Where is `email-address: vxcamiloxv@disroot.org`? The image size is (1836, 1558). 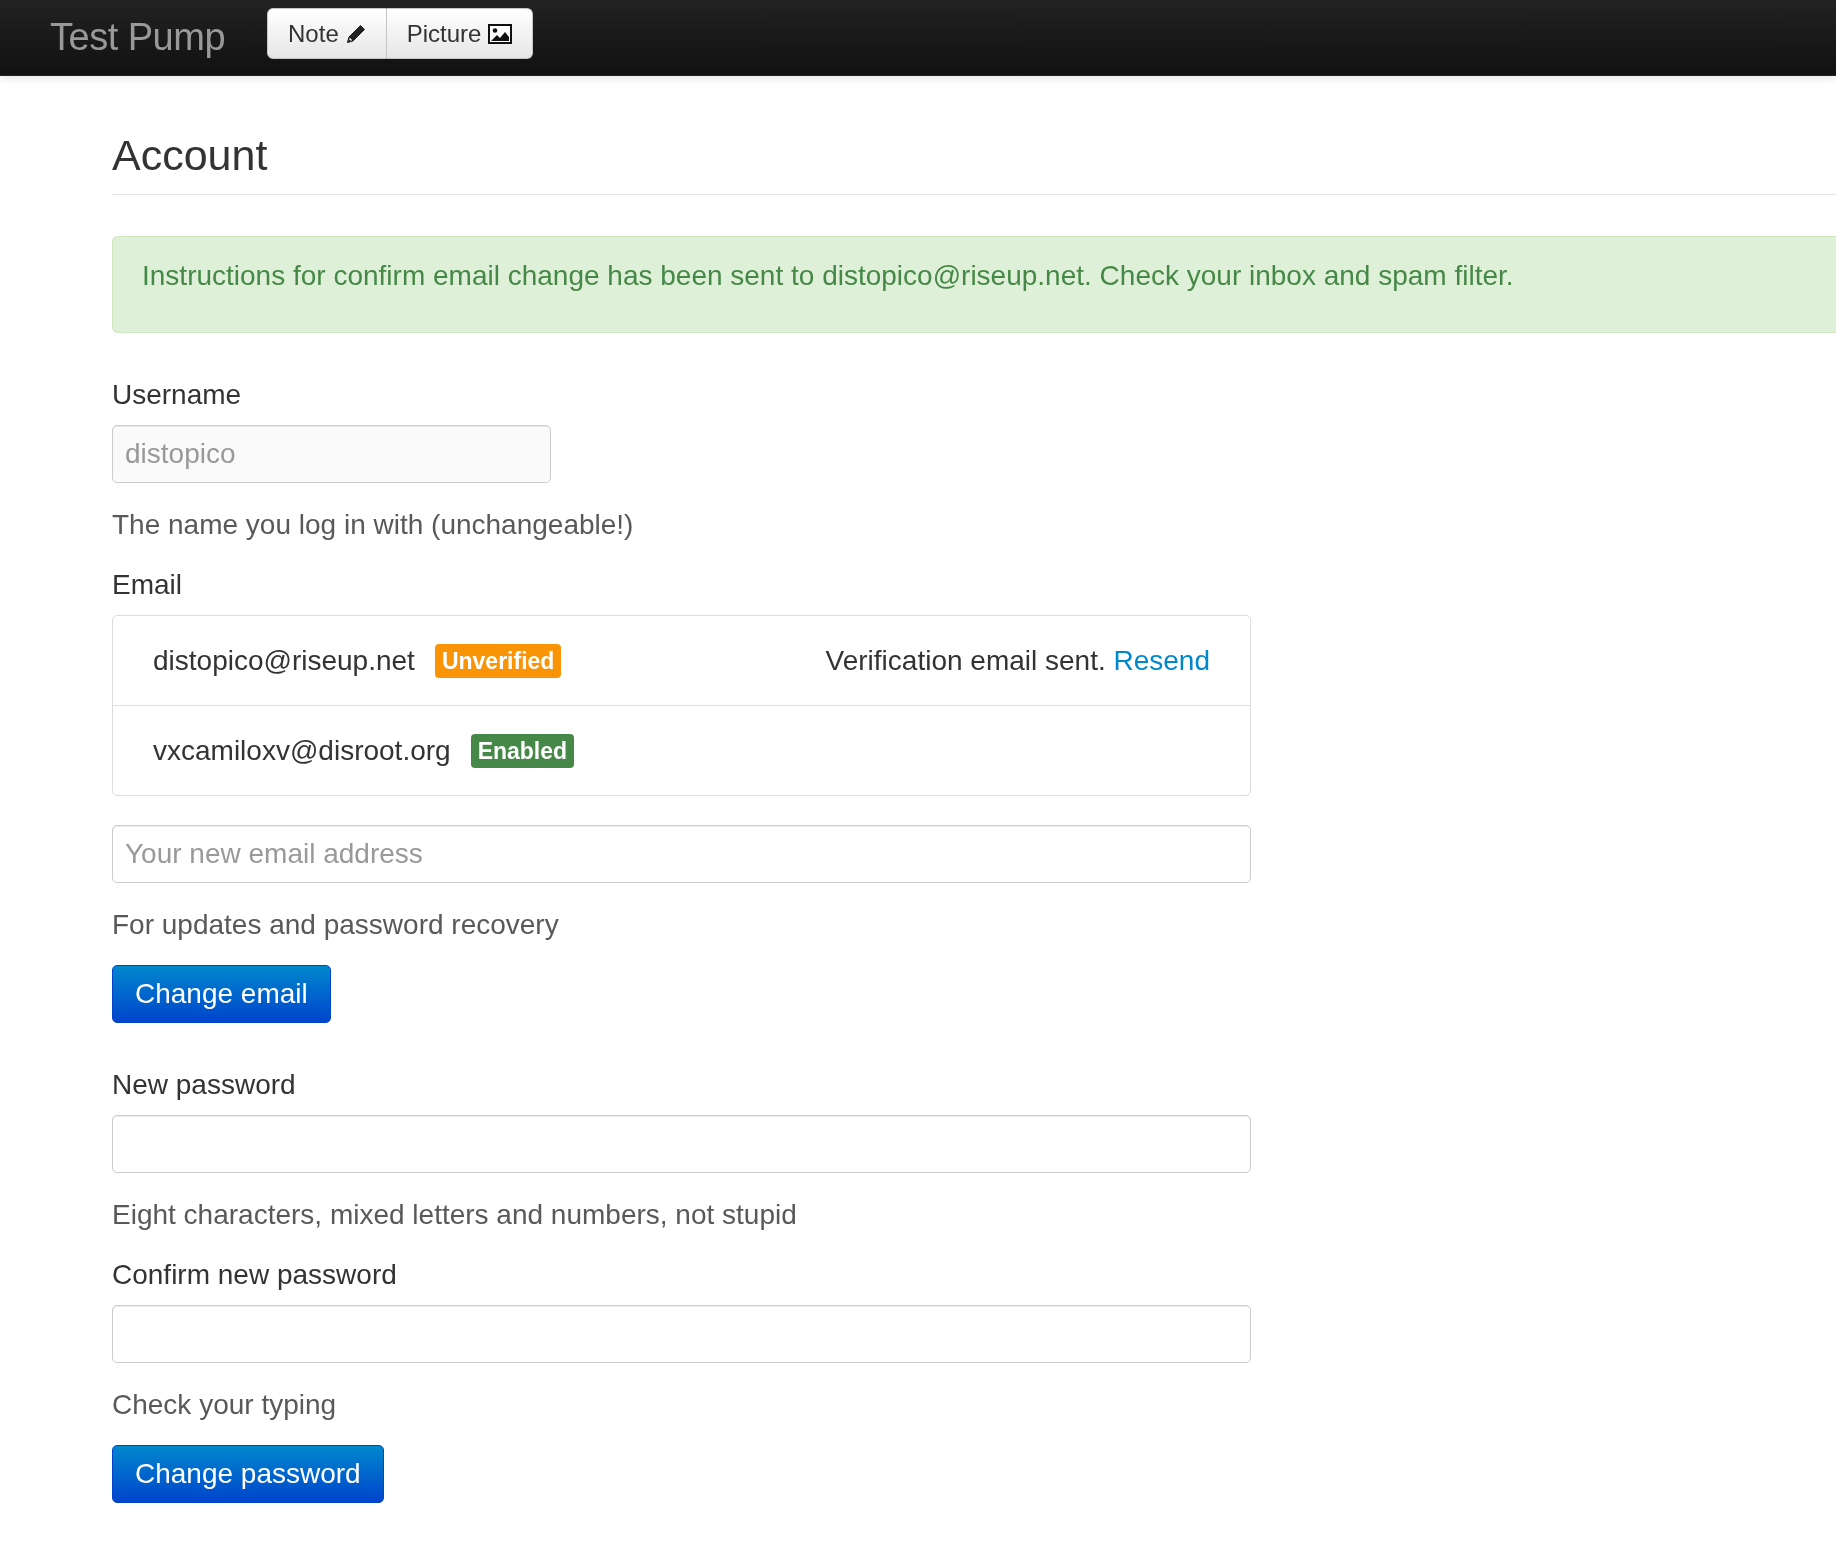 email-address: vxcamiloxv@disroot.org is located at coordinates (302, 750).